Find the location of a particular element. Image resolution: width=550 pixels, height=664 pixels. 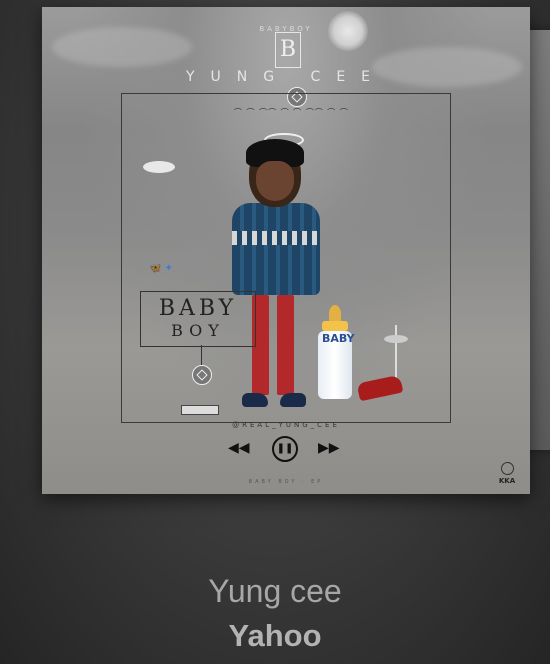

baby-boy-box: BABY BOY is located at coordinates (198, 319).